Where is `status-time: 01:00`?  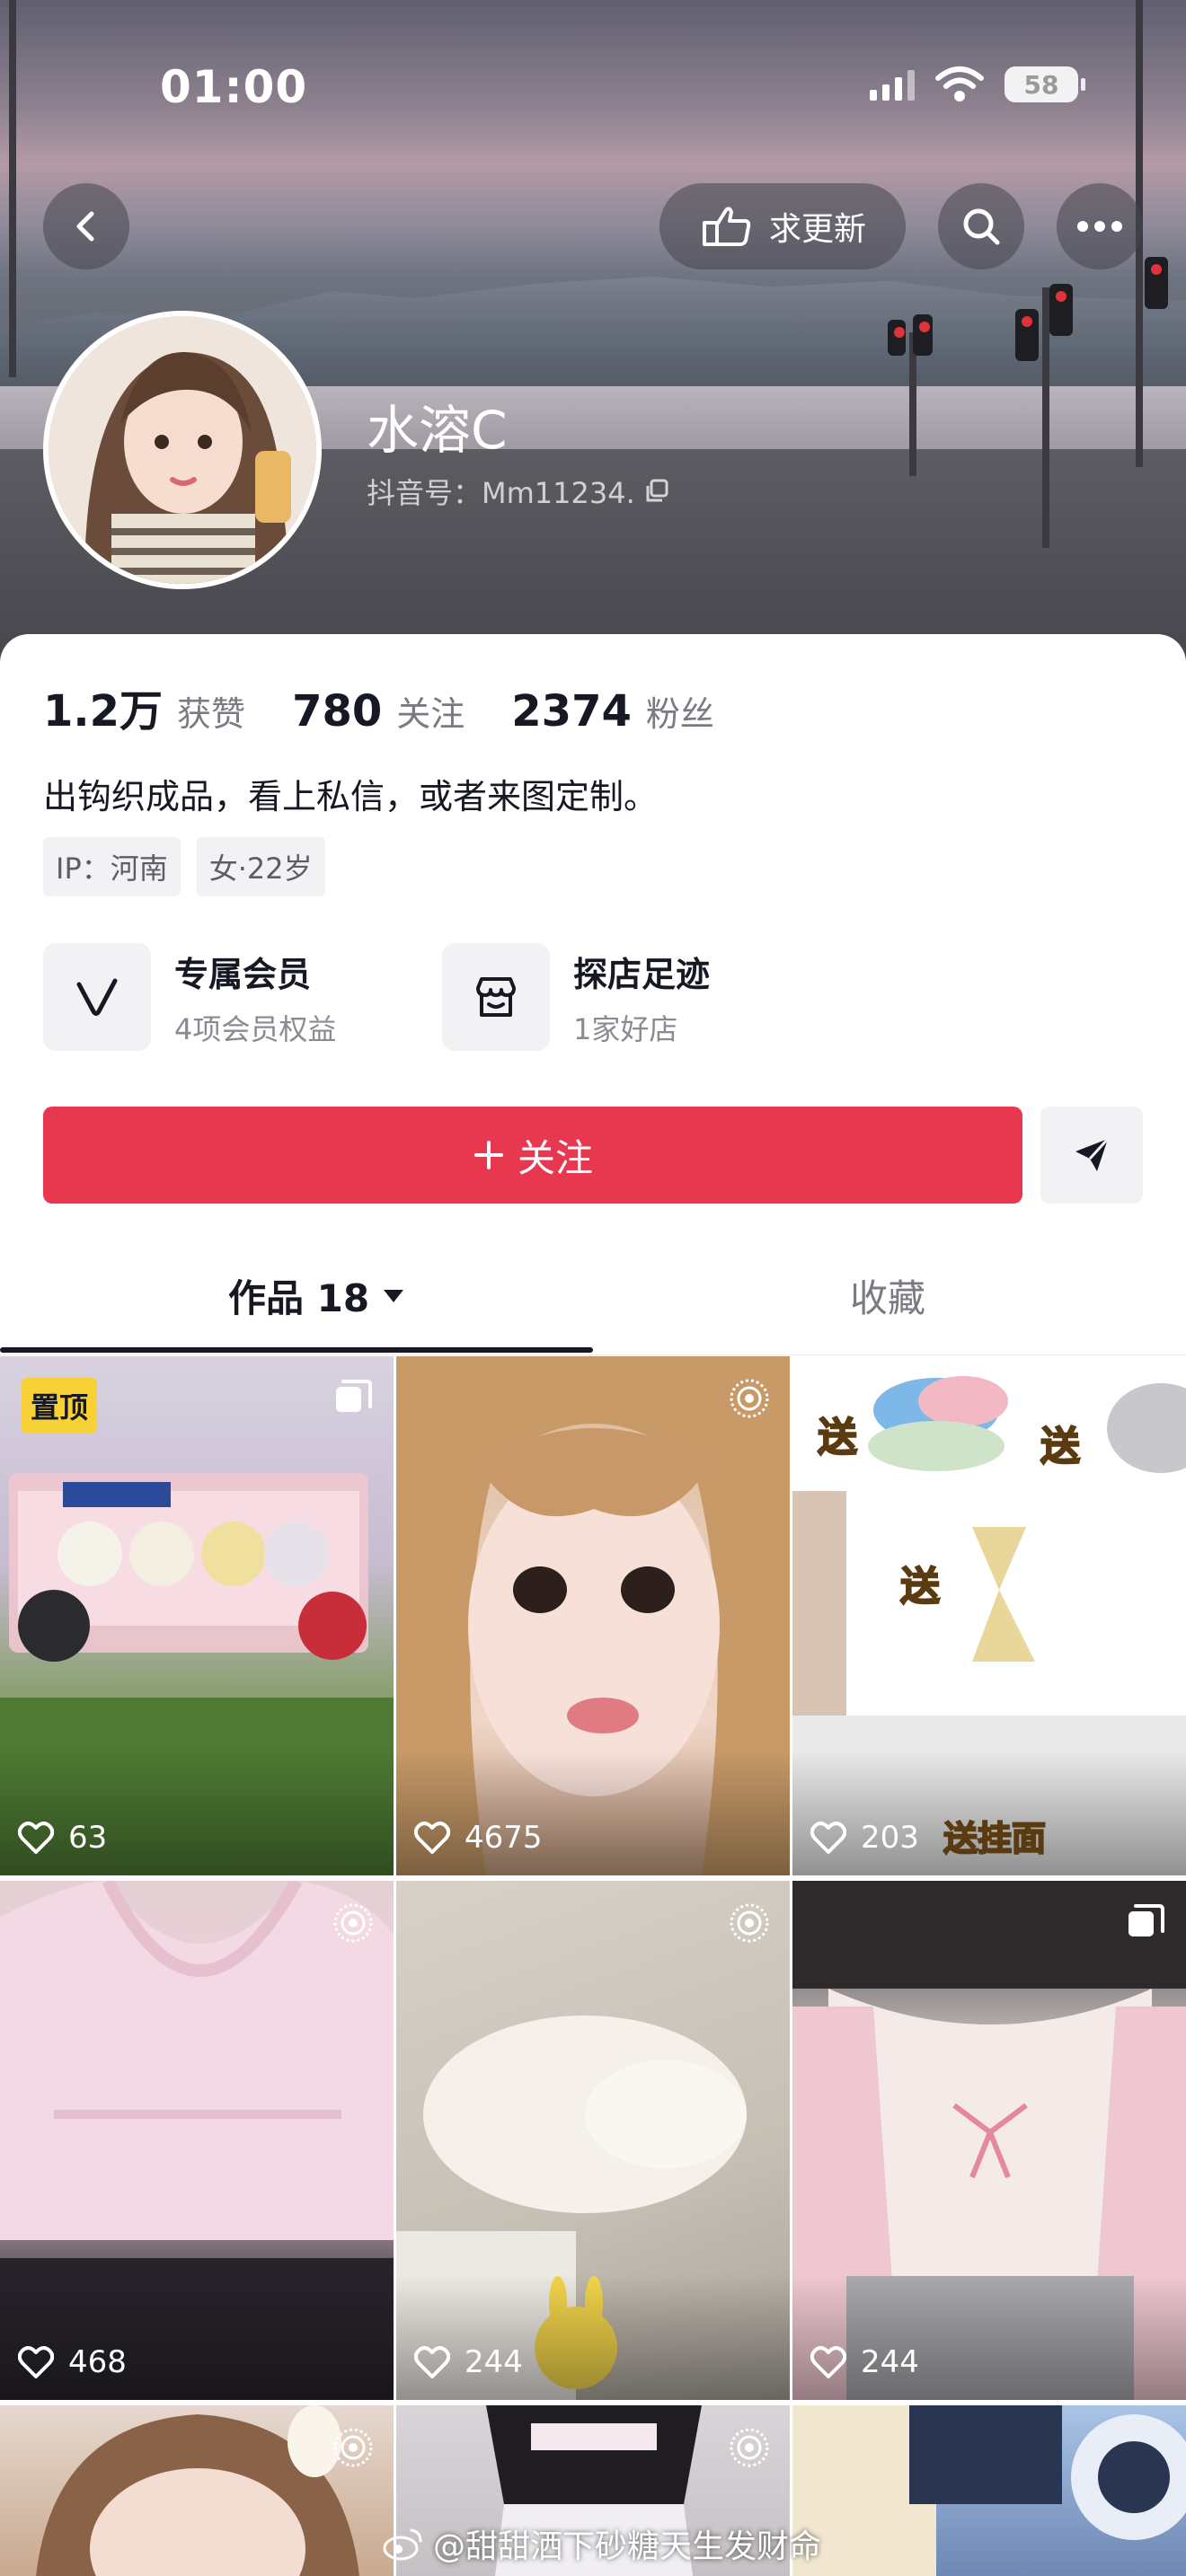
status-time: 01:00 is located at coordinates (234, 87).